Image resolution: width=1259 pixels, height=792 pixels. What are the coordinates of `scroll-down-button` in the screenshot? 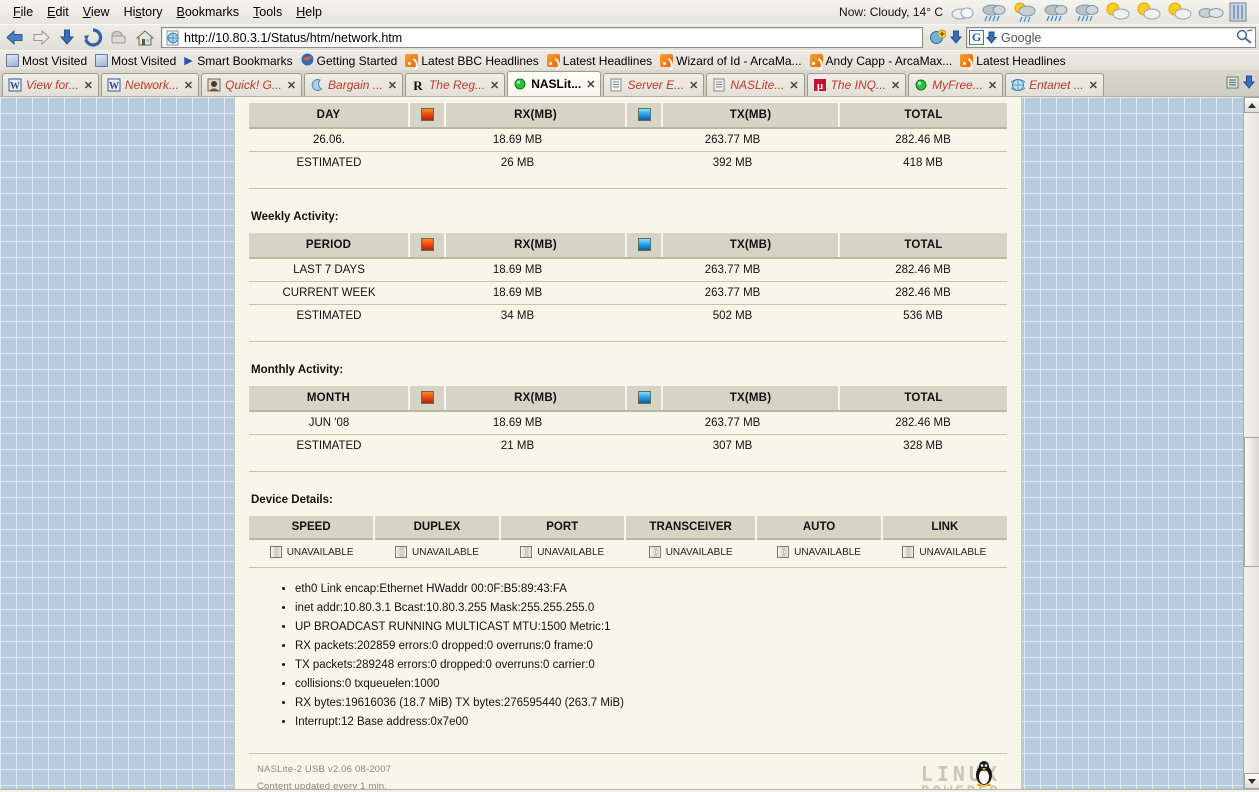 It's located at (1251, 781).